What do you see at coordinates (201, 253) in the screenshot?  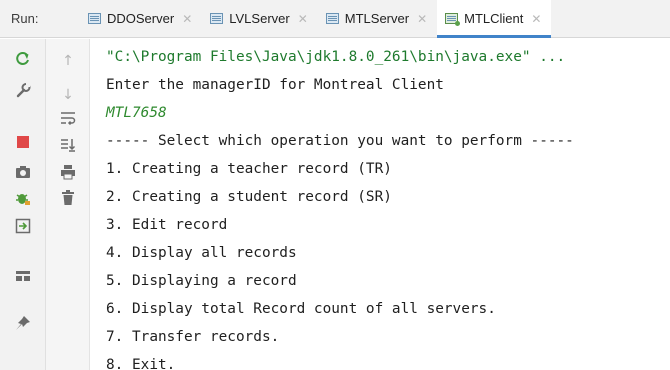 I see `console-line: 4. Display all records` at bounding box center [201, 253].